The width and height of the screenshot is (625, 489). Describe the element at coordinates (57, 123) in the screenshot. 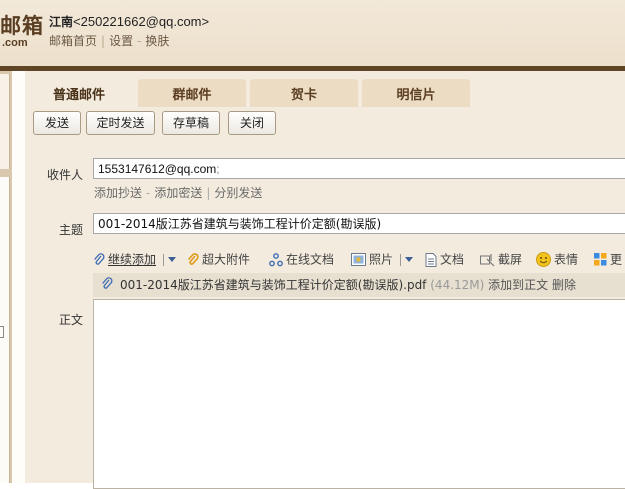

I see `send-button: 发送` at that location.